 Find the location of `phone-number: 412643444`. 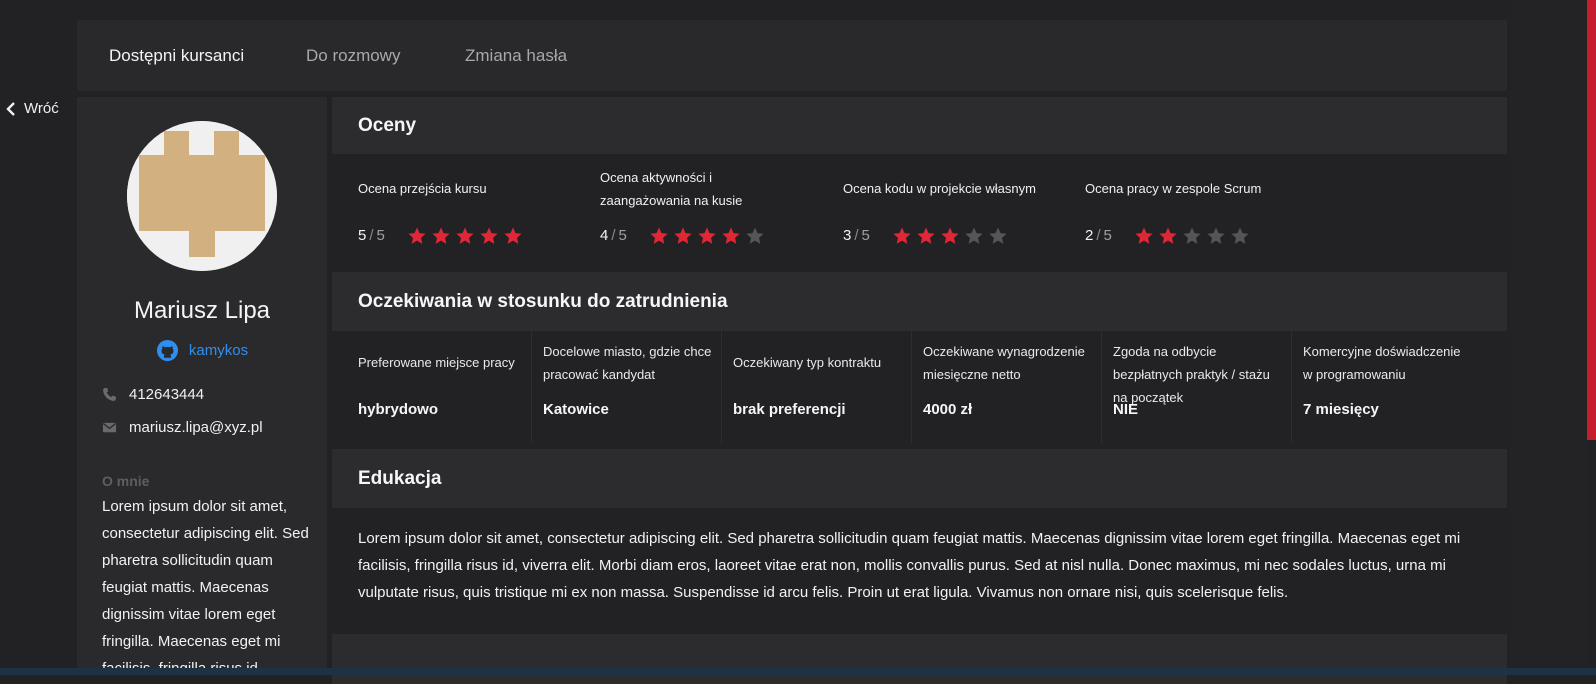

phone-number: 412643444 is located at coordinates (167, 394).